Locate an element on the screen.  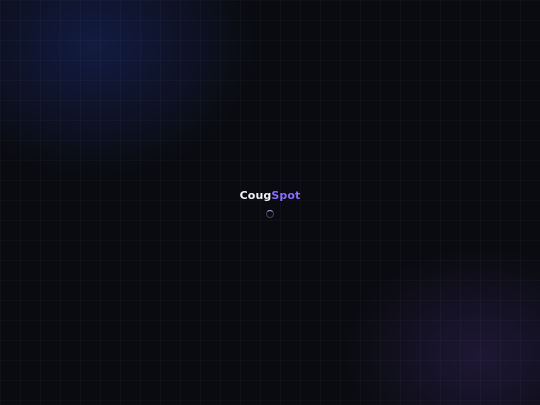
loading-container: CougSpot is located at coordinates (270, 203).